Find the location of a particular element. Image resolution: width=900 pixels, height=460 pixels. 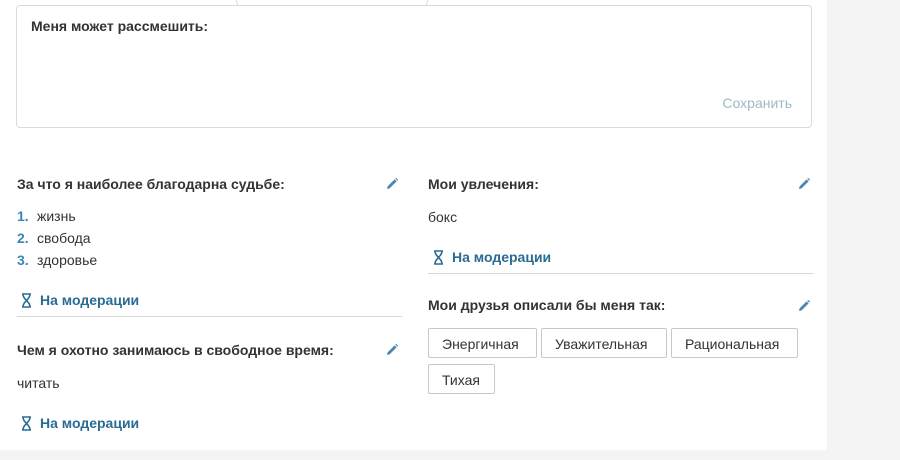

list-item: 3. здоровье is located at coordinates (57, 262).